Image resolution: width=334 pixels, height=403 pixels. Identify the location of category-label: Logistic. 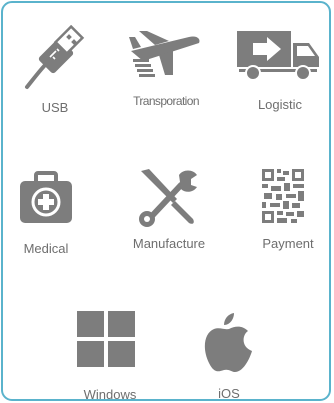
(280, 104).